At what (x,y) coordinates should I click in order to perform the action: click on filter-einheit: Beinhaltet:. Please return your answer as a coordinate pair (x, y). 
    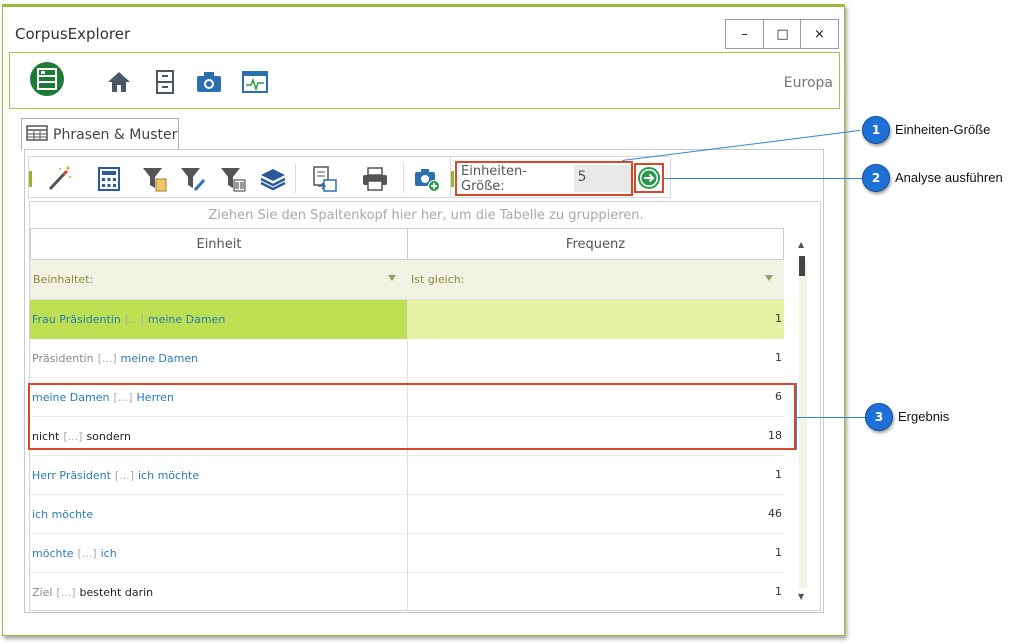
    Looking at the image, I should click on (63, 279).